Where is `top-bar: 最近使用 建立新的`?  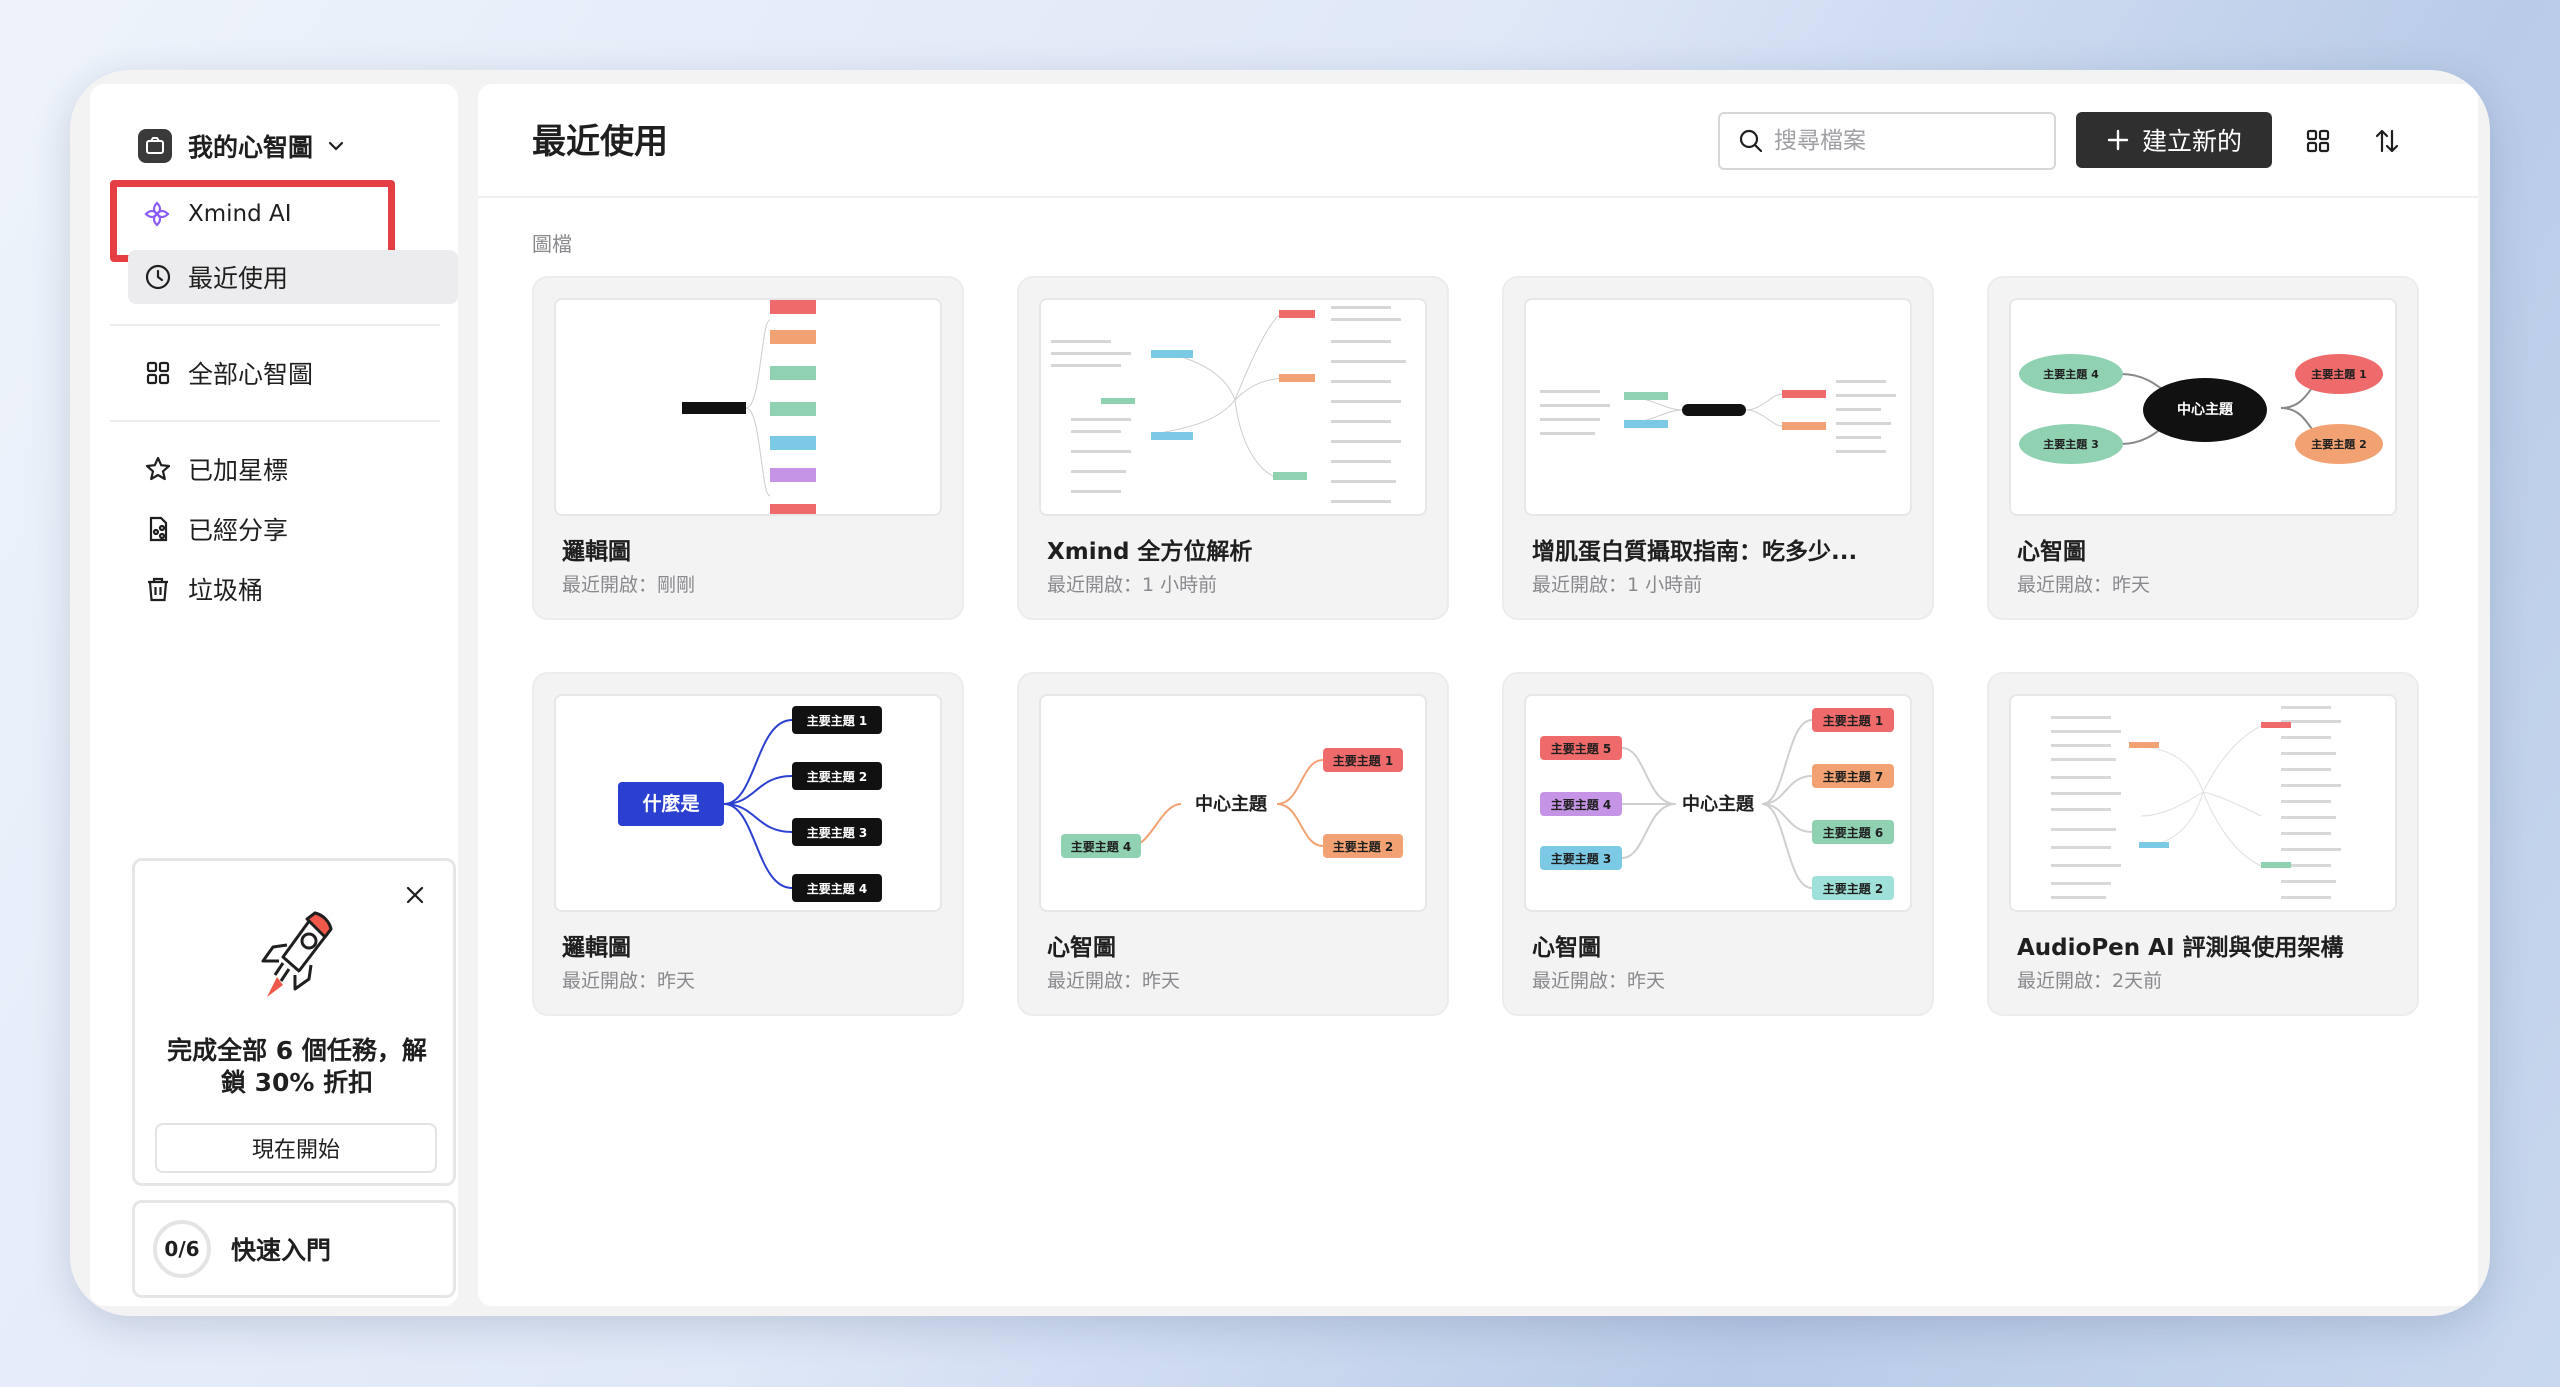
top-bar: 最近使用 建立新的 is located at coordinates (1478, 141).